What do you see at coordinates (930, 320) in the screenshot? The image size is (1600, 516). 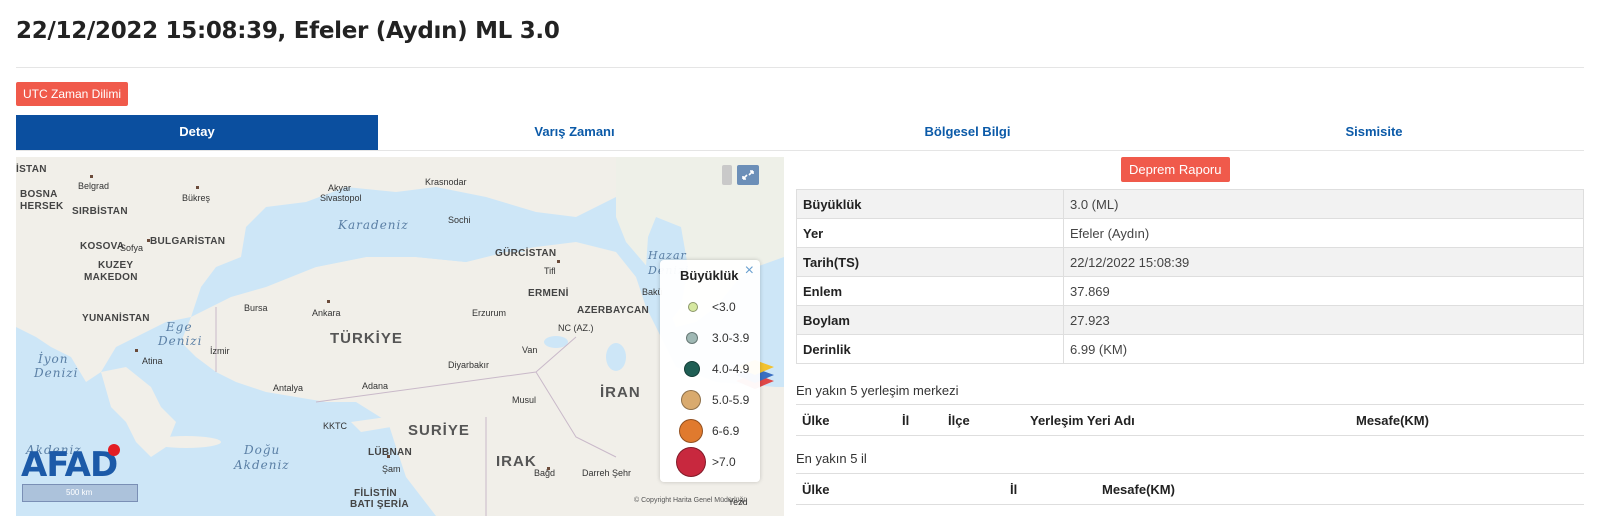 I see `detail-key: Boylam` at bounding box center [930, 320].